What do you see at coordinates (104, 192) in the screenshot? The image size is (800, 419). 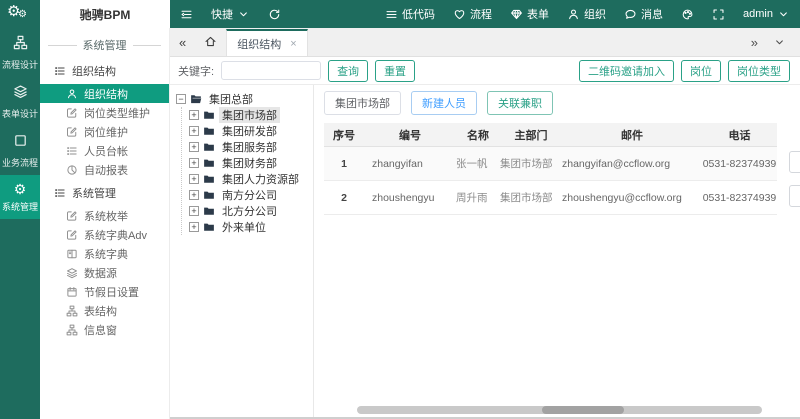 I see `sidebar-group-system: 系统管理` at bounding box center [104, 192].